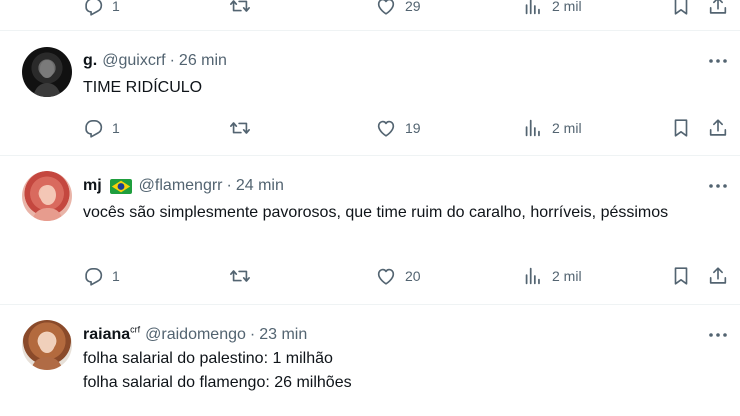 This screenshot has height=416, width=740. I want to click on user-handle: @raidomengo, so click(195, 335).